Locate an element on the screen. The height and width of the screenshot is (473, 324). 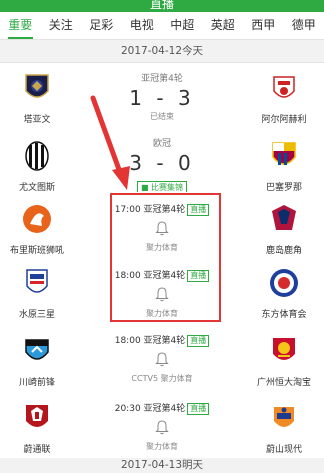
league-label: 欧冠 is located at coordinates (161, 144).